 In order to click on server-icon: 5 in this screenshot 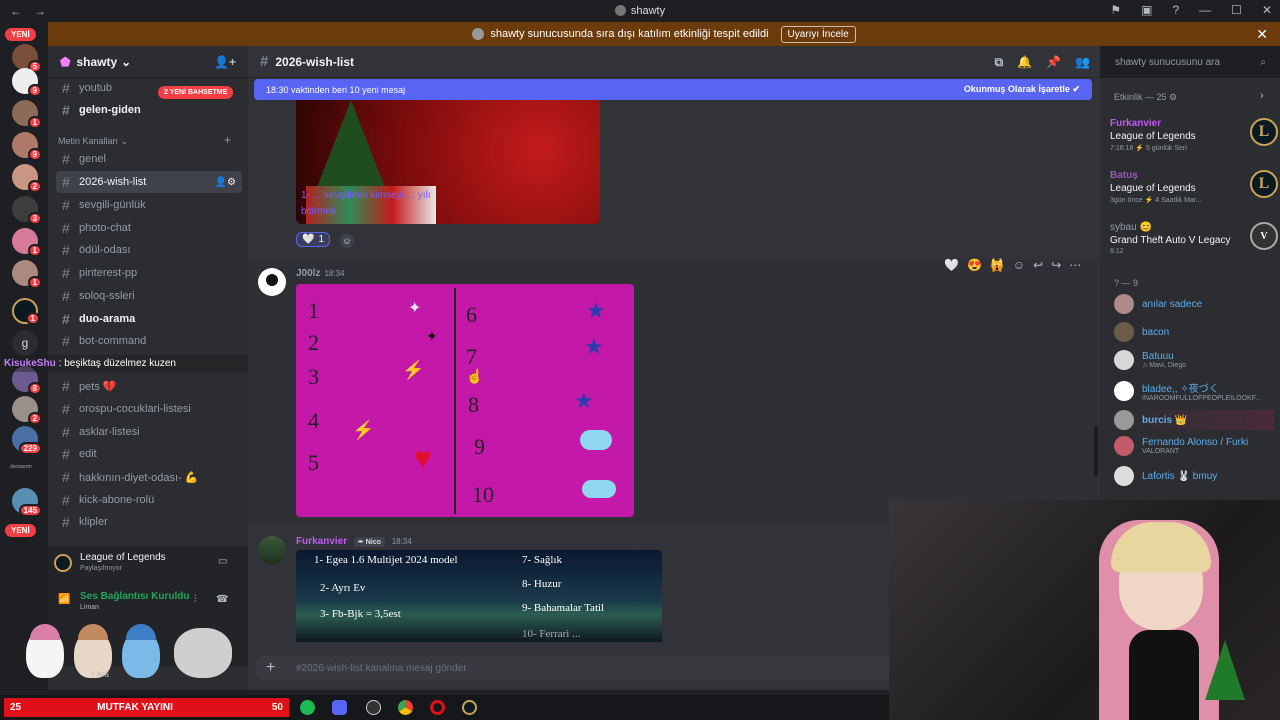, I will do `click(27, 58)`.